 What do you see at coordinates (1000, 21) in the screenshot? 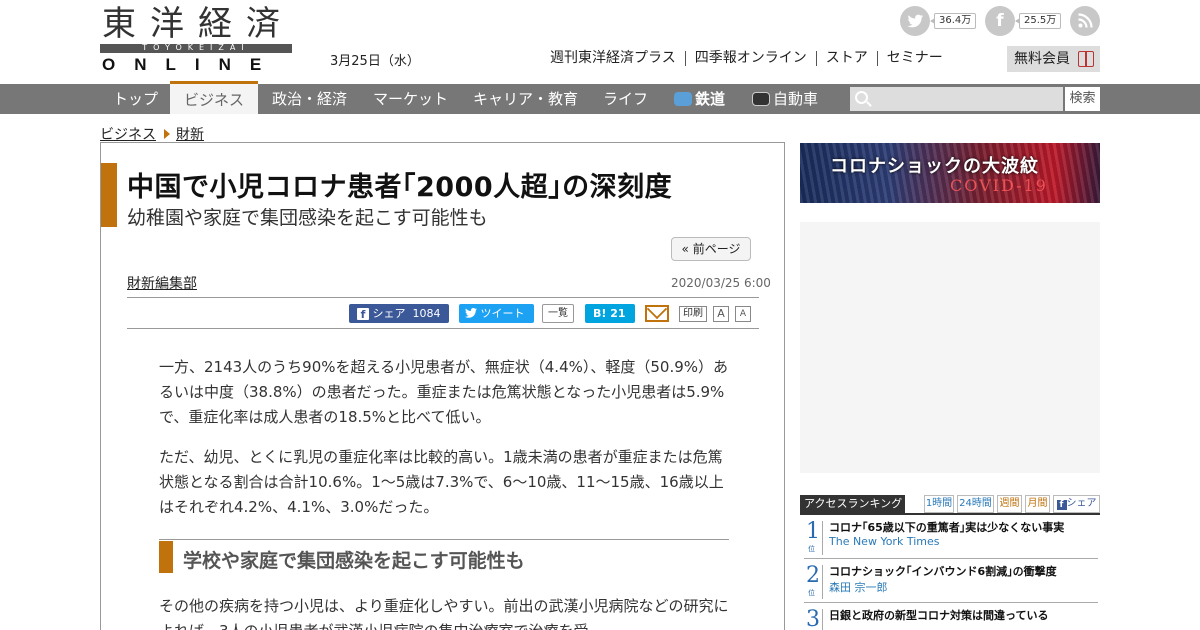
I see `facebook-f-icon: f` at bounding box center [1000, 21].